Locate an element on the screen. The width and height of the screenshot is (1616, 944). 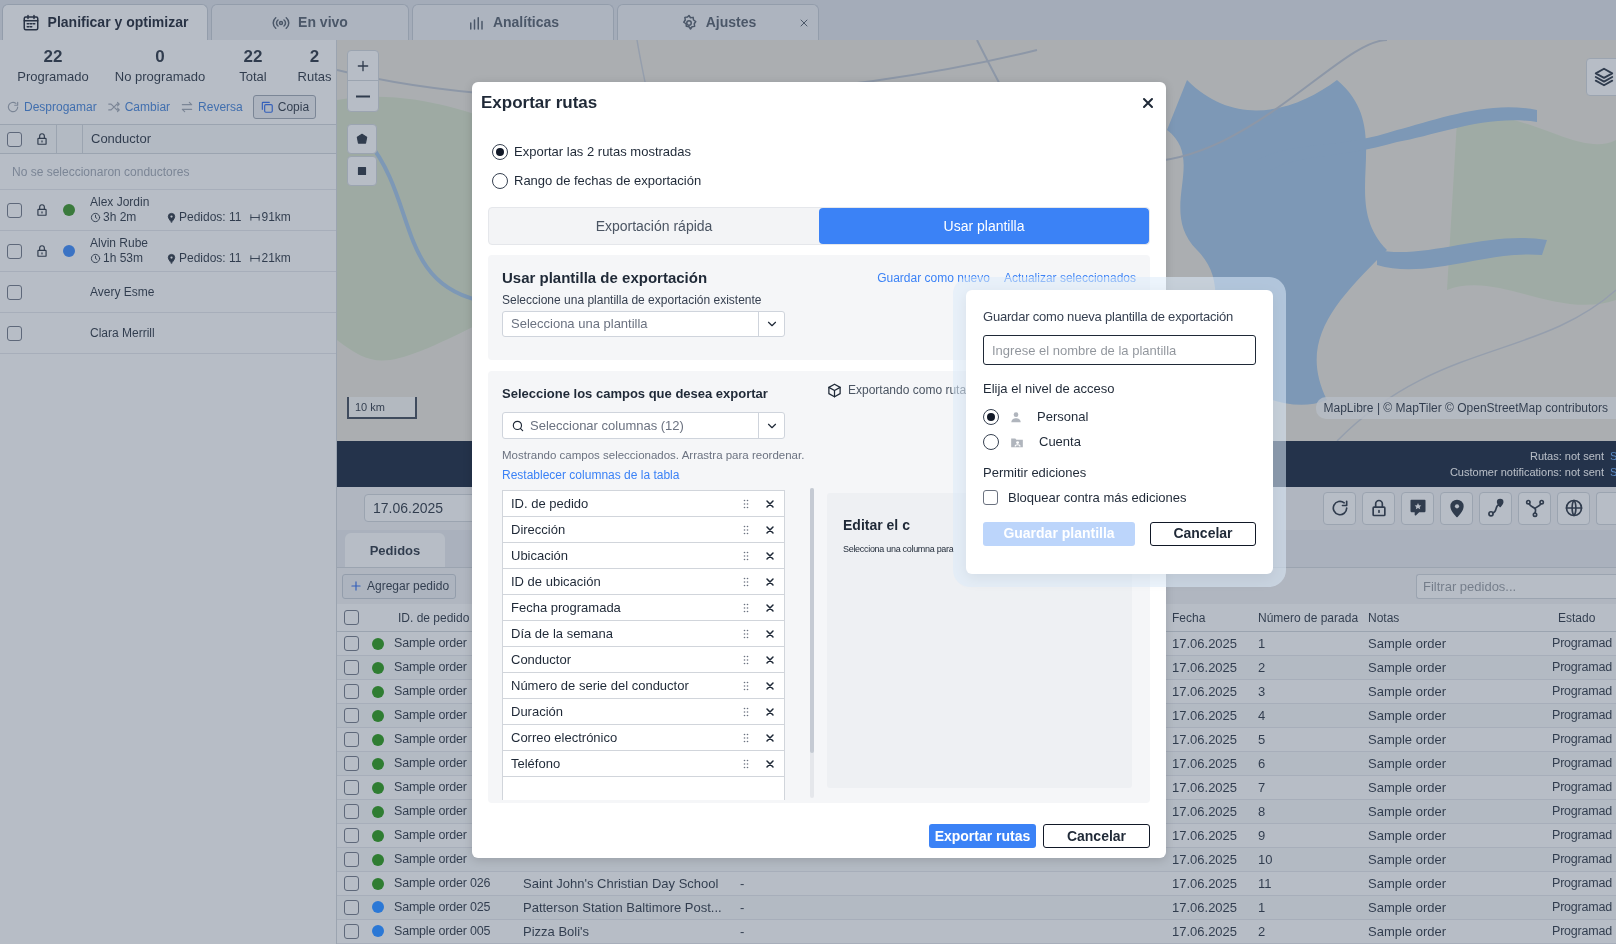
tab: Analíticas is located at coordinates (513, 22).